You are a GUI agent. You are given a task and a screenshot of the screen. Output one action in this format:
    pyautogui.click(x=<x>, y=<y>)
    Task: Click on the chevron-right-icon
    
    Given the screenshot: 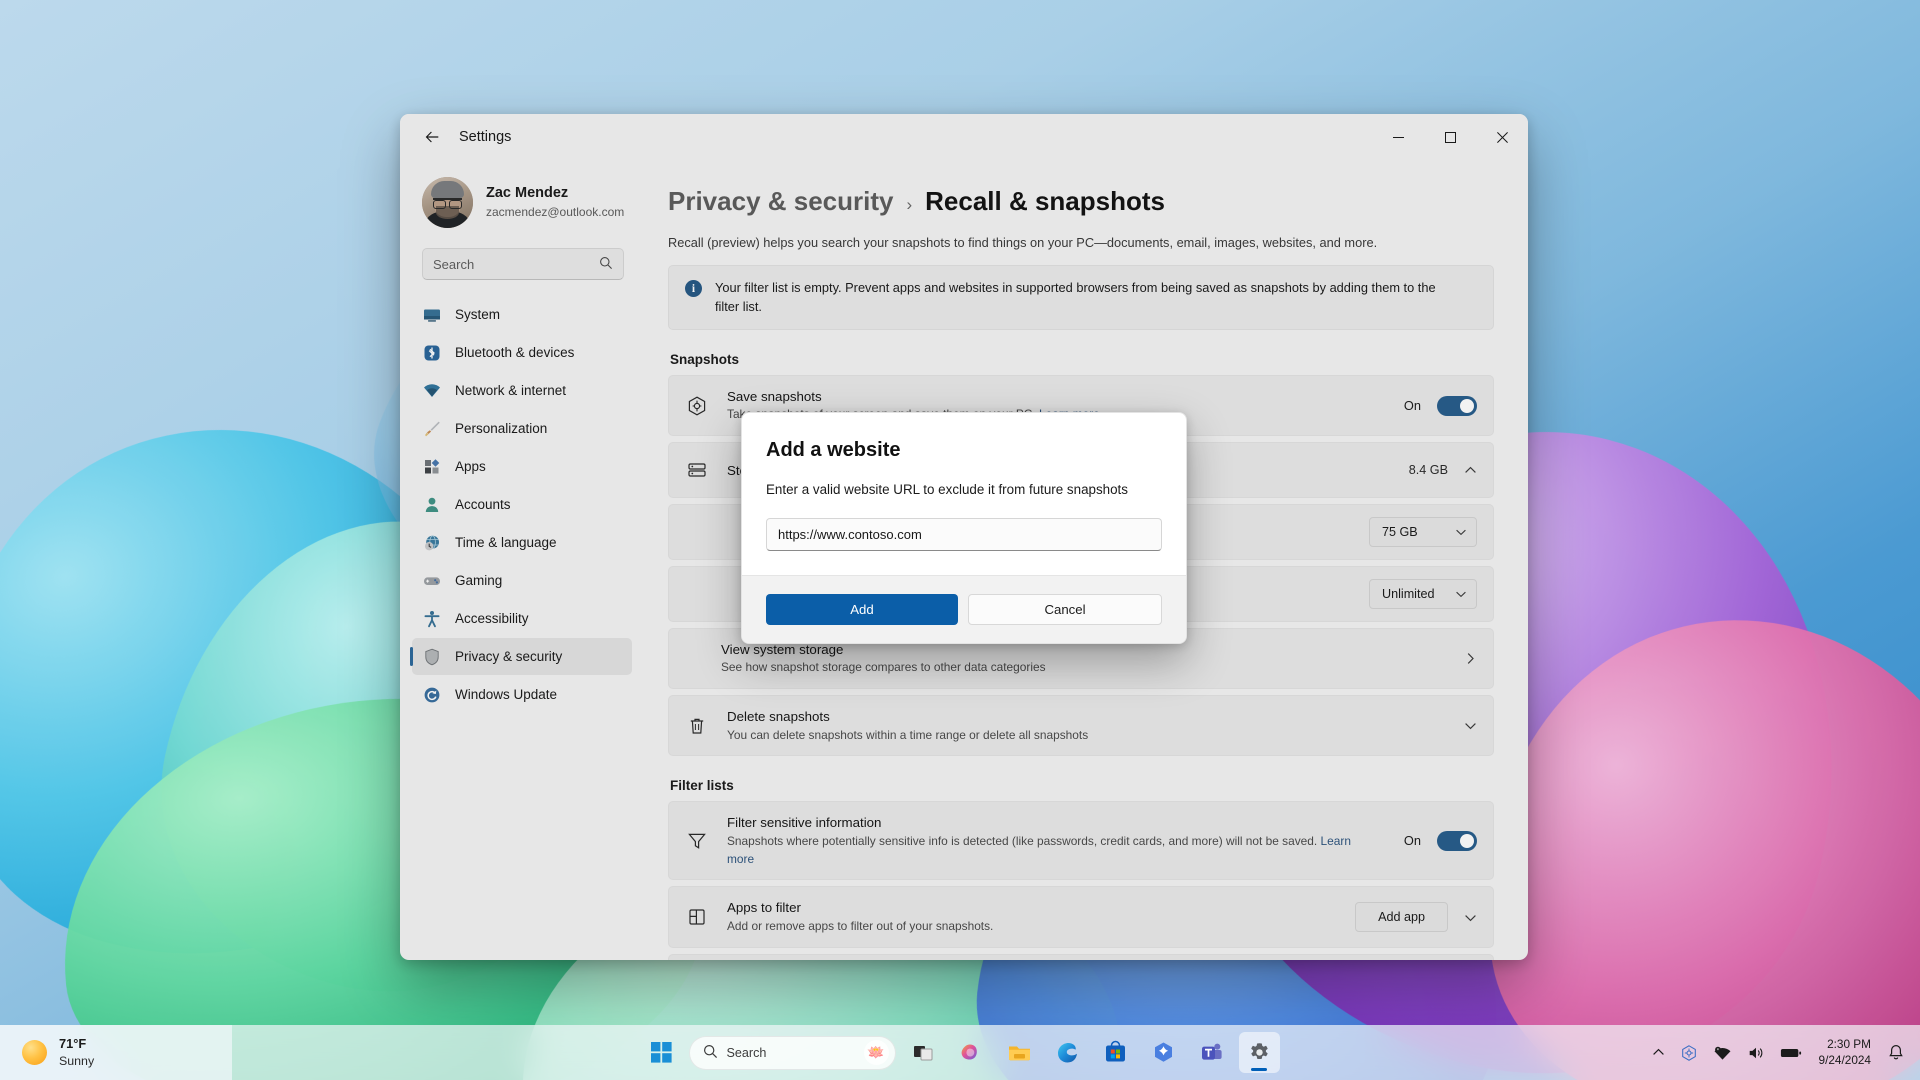 What is the action you would take?
    pyautogui.click(x=1470, y=658)
    